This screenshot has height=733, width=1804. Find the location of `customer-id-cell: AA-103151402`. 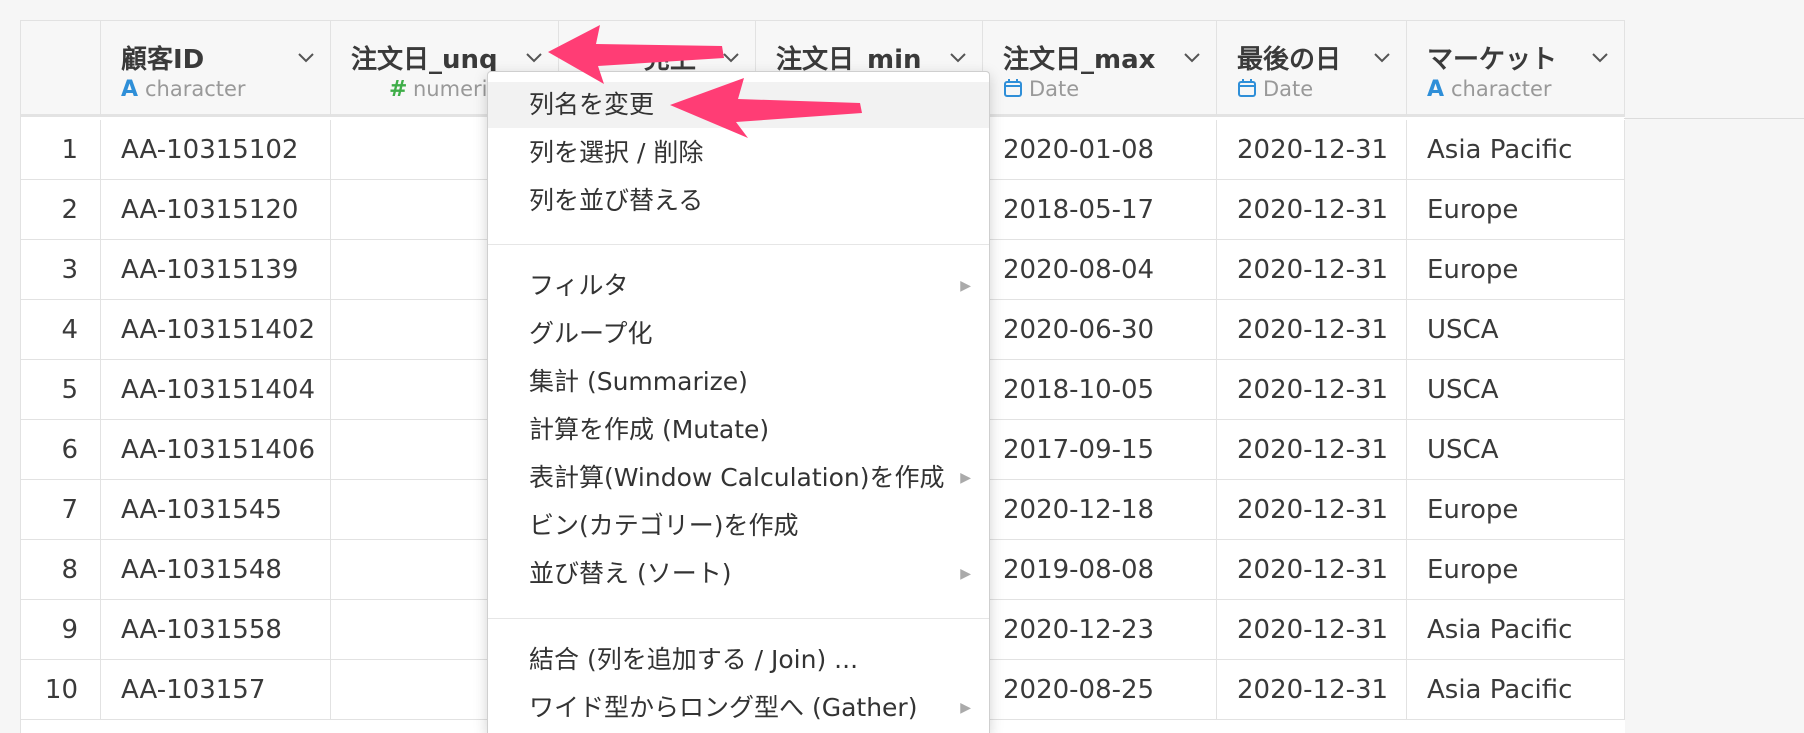

customer-id-cell: AA-103151402 is located at coordinates (216, 330).